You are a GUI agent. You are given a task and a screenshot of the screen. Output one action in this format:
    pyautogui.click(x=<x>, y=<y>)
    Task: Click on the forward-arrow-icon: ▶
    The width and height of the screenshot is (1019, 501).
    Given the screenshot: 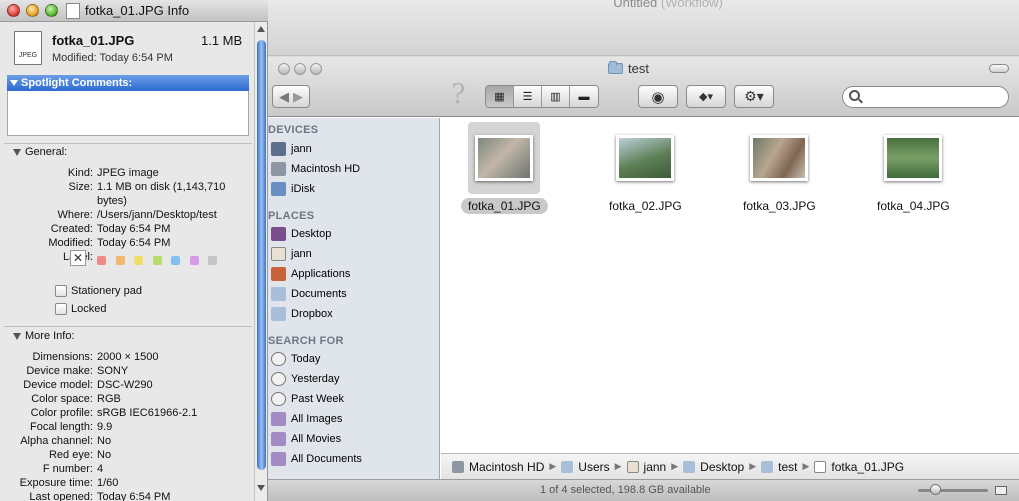 What is the action you would take?
    pyautogui.click(x=298, y=97)
    